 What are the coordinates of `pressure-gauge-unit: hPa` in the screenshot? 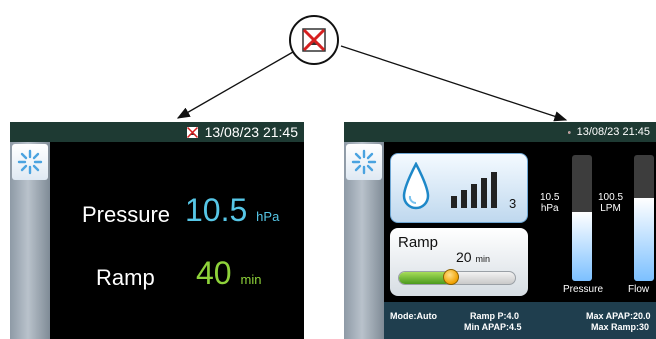 It's located at (549, 208).